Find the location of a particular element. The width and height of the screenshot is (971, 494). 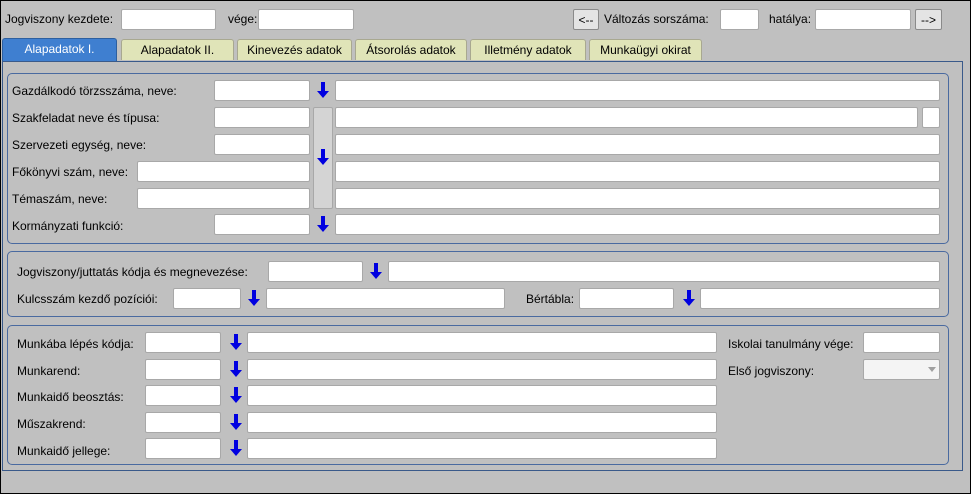

munkaido-jellege-name-input is located at coordinates (482, 448).